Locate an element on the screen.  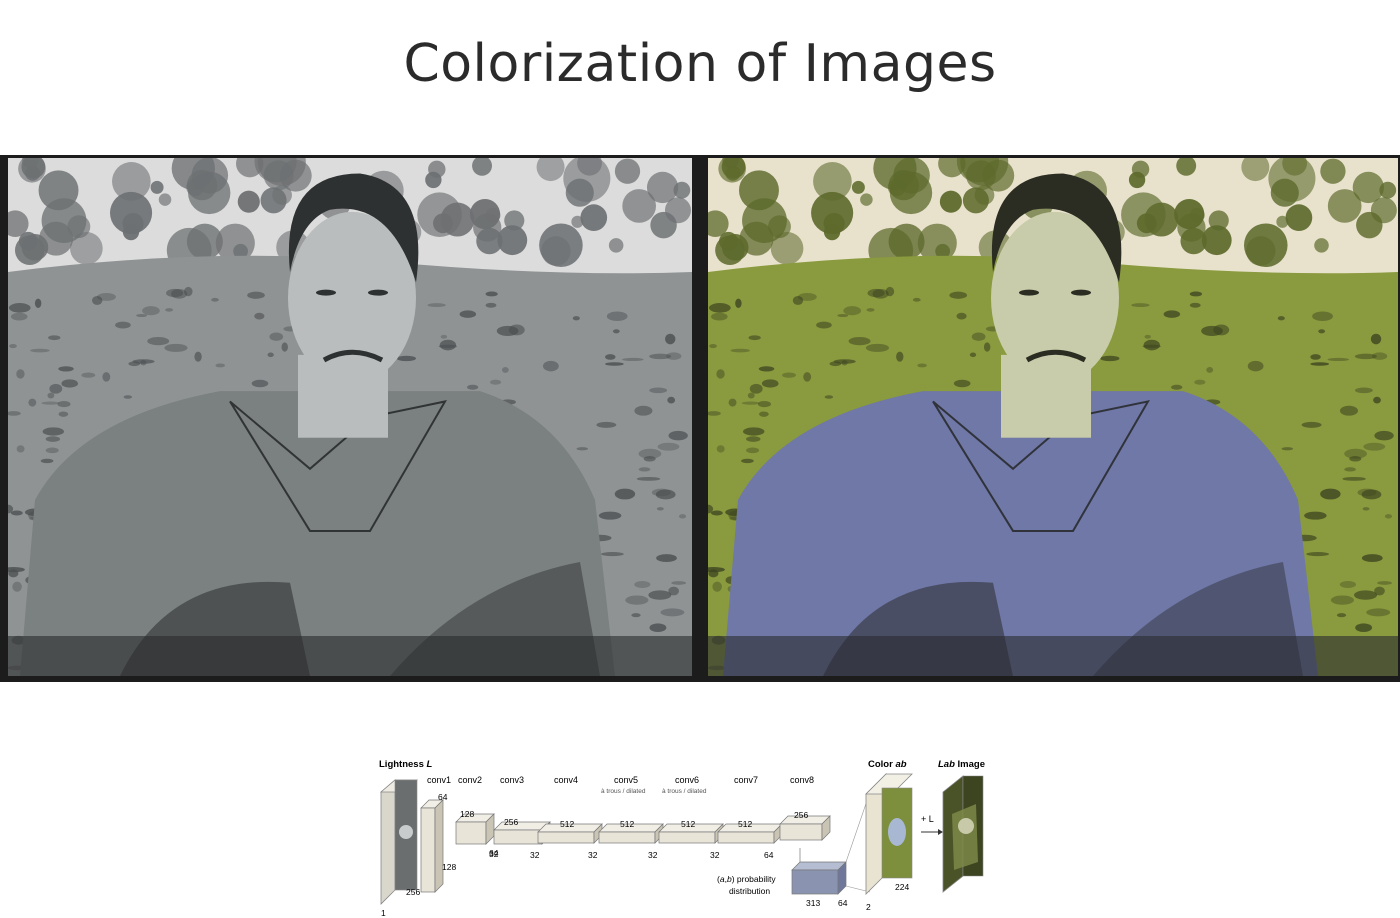
layer-spatial: 64 is located at coordinates (769, 855).